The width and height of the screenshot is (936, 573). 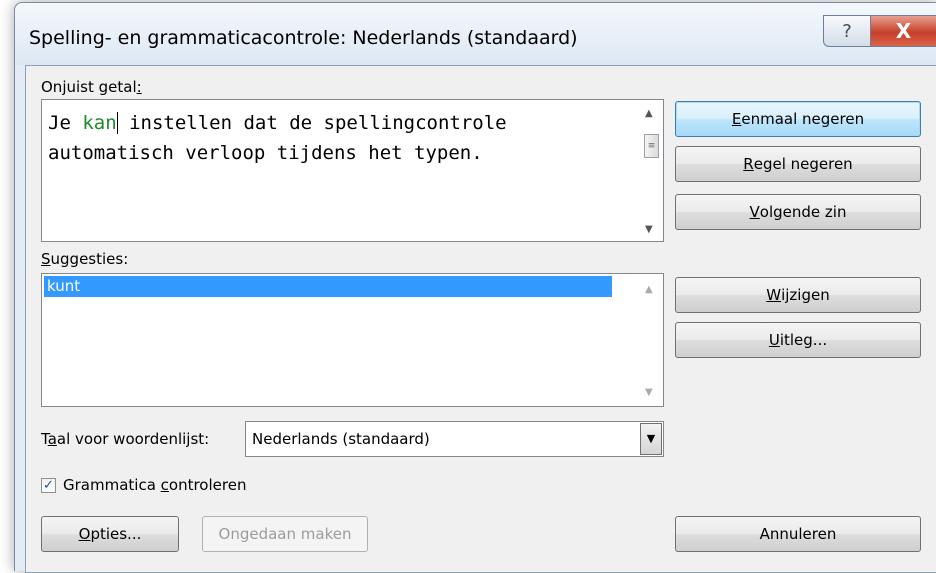 I want to click on language-dropdown: Nederlands (standaard) ▼, so click(x=454, y=439).